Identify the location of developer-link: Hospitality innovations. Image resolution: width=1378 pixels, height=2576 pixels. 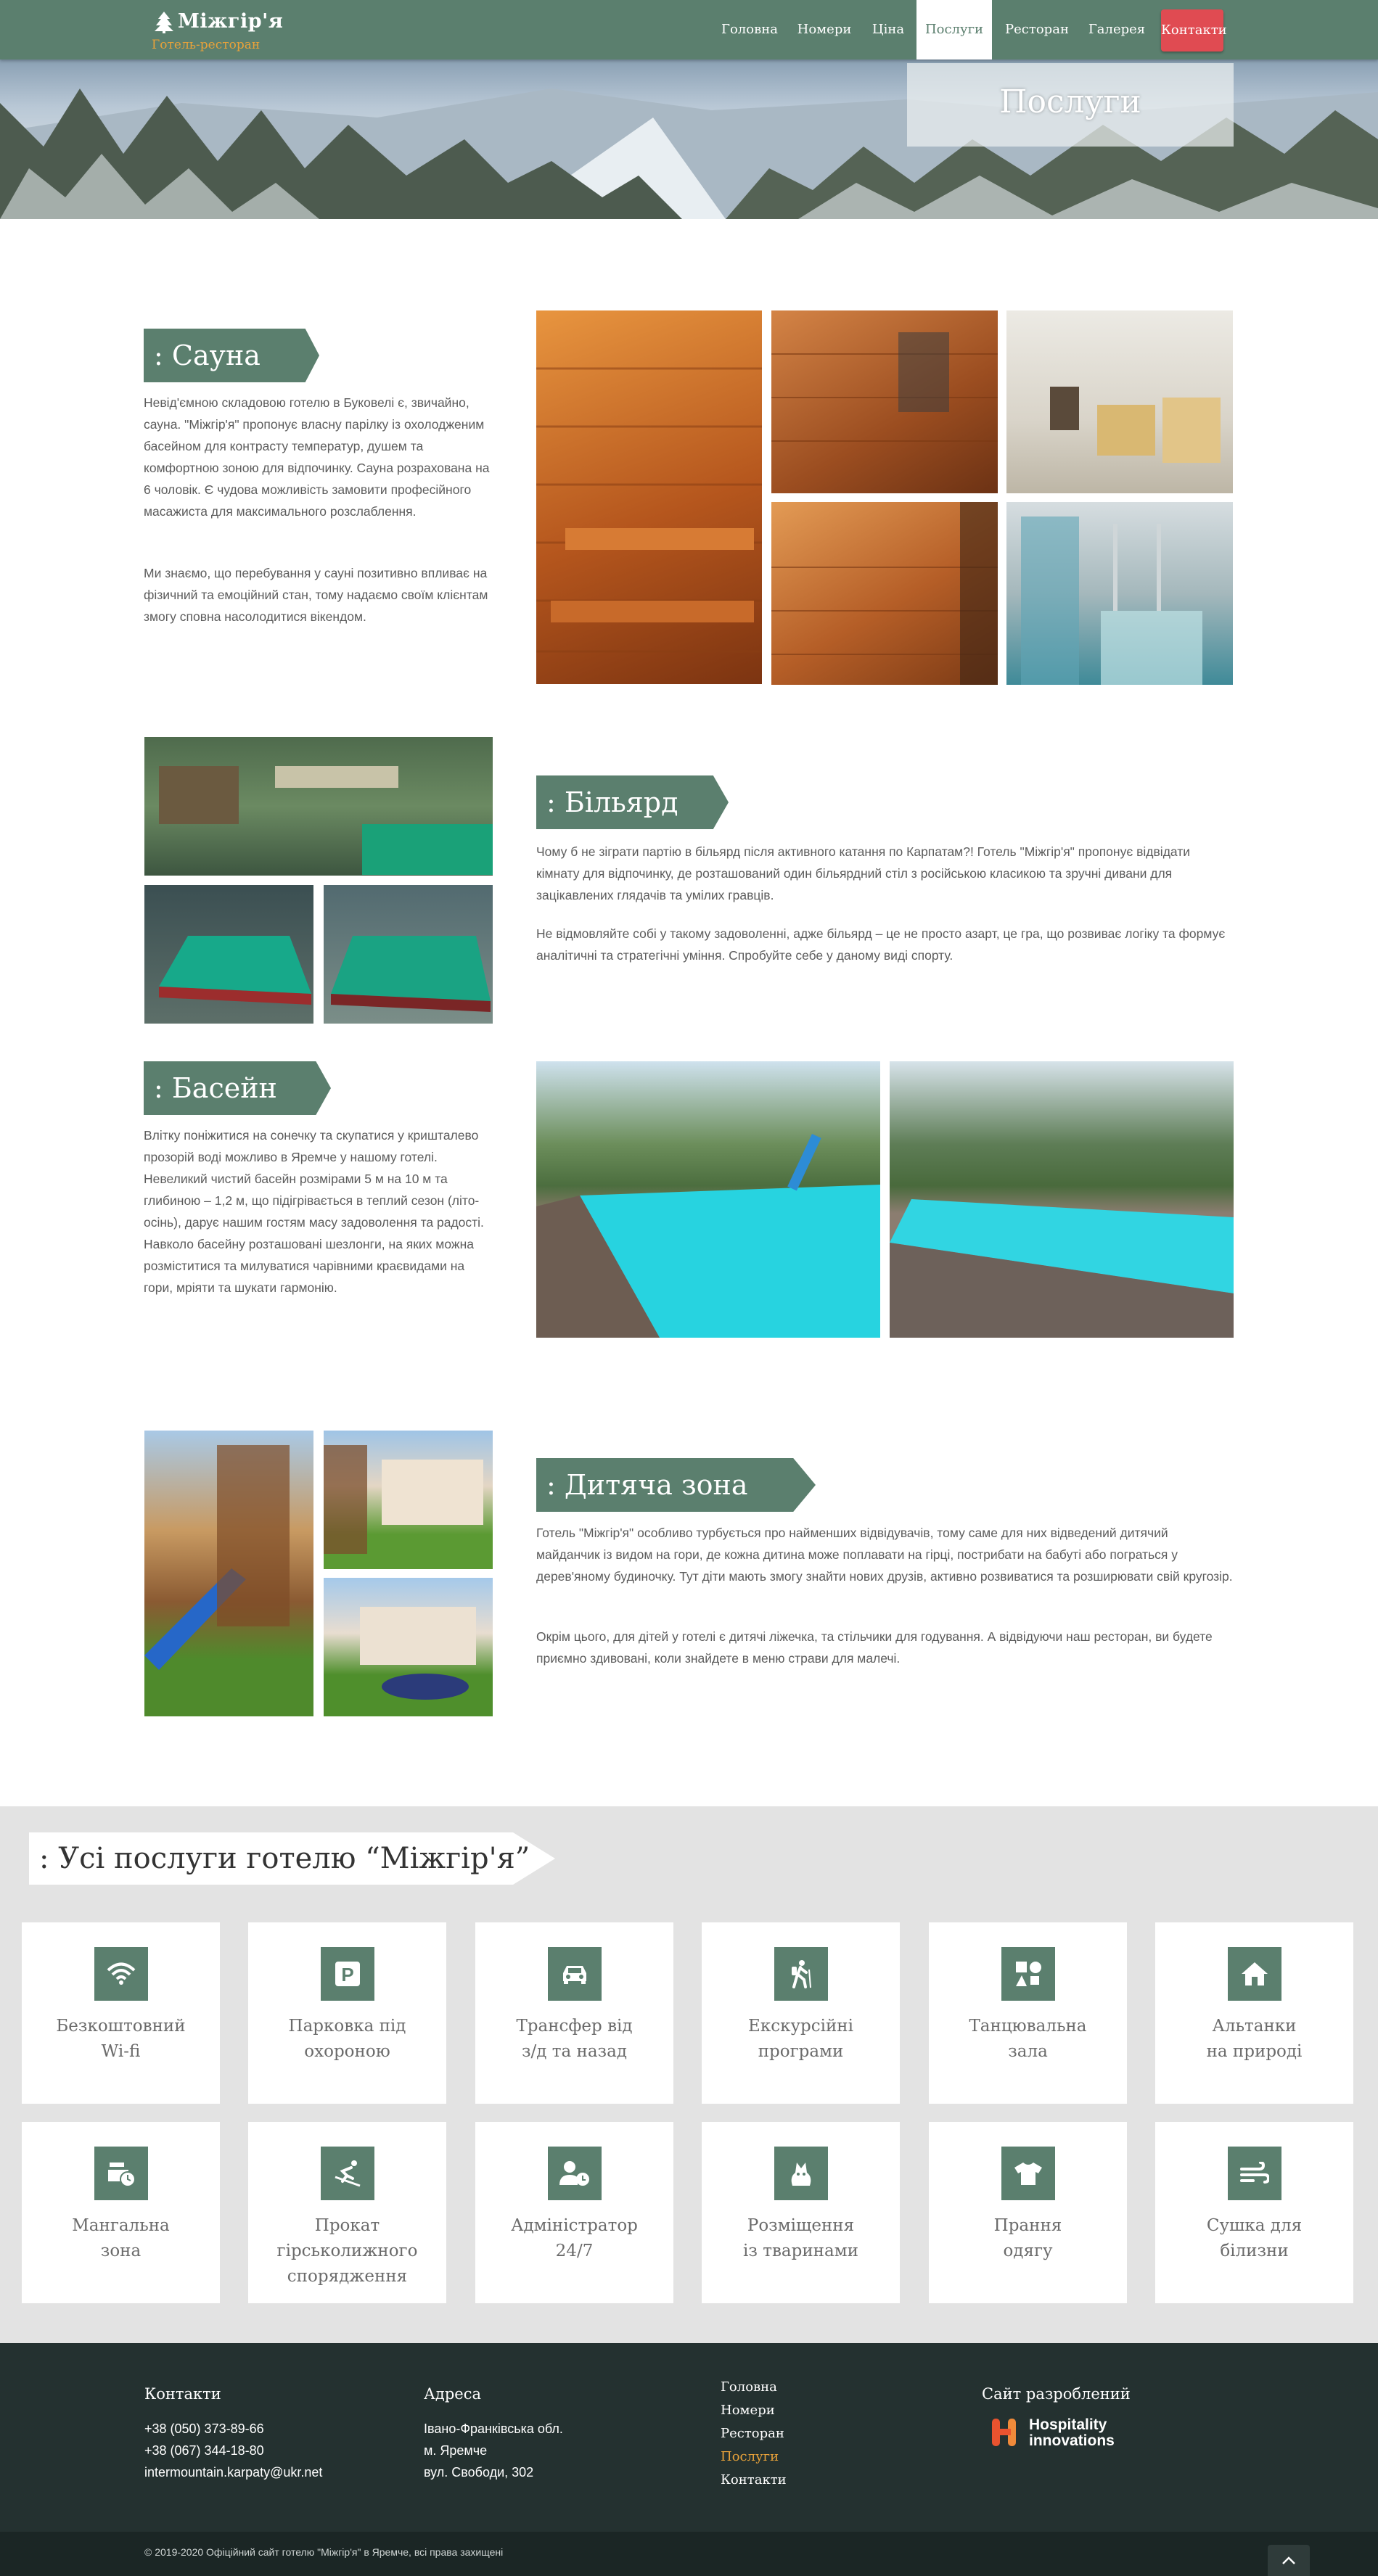
(1072, 2433).